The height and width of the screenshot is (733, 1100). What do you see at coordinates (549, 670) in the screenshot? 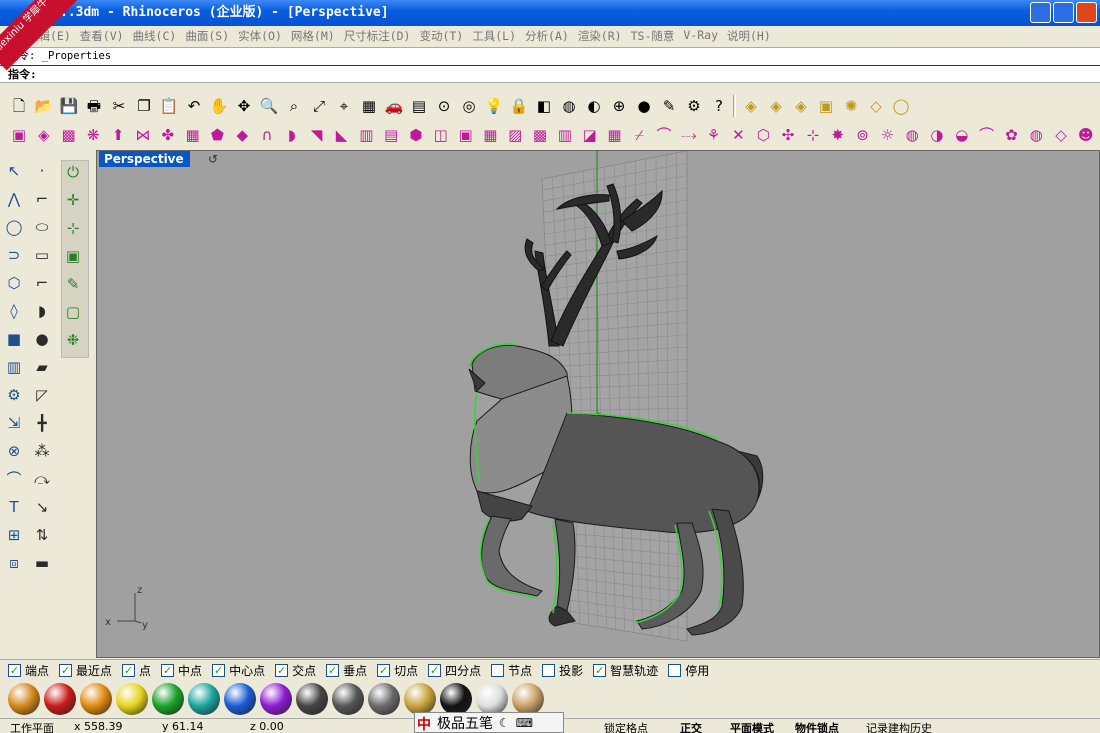
I see `osnap-checkbox` at bounding box center [549, 670].